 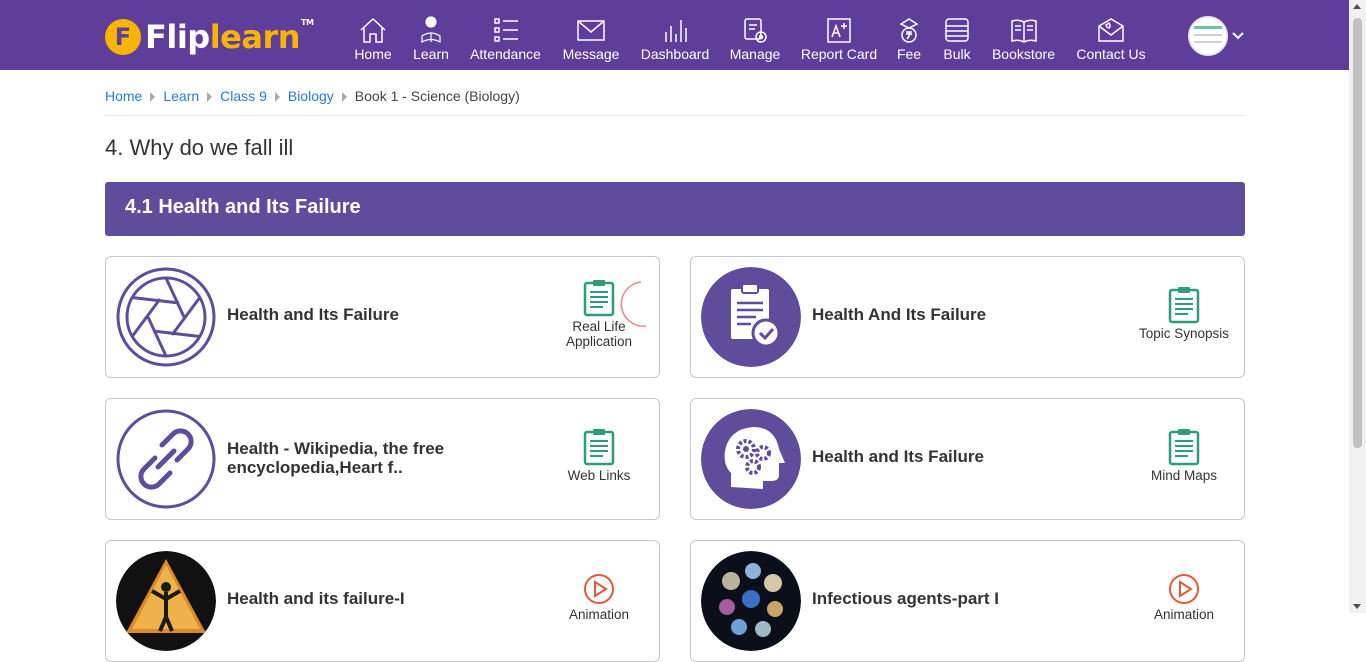 I want to click on card-type-badge: Topic Synopsis, so click(x=1184, y=313).